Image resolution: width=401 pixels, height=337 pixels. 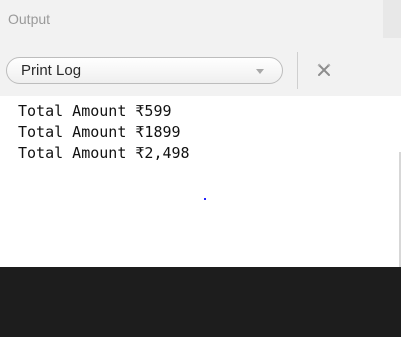 What do you see at coordinates (297, 70) in the screenshot?
I see `toolbar-separator` at bounding box center [297, 70].